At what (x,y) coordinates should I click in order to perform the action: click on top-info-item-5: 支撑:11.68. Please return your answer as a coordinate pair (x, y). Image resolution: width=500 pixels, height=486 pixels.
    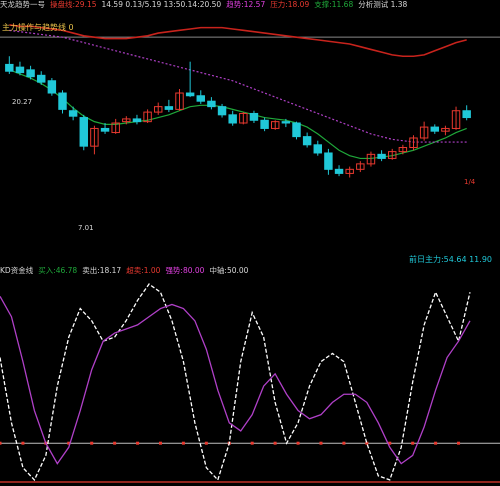
    Looking at the image, I should click on (334, 4).